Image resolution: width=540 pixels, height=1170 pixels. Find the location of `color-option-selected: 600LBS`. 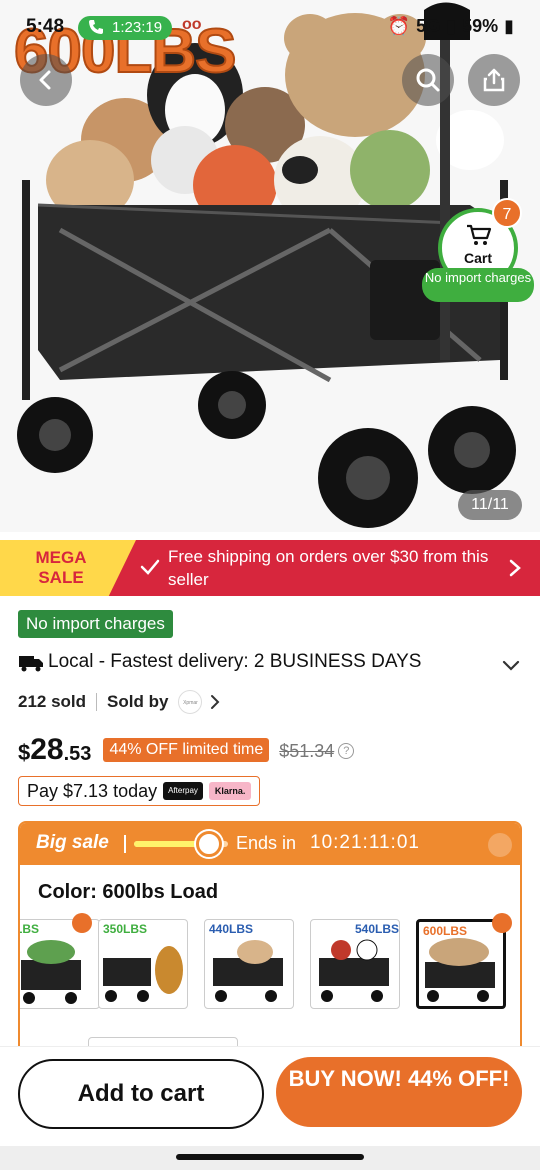

color-option-selected: 600LBS is located at coordinates (461, 964).